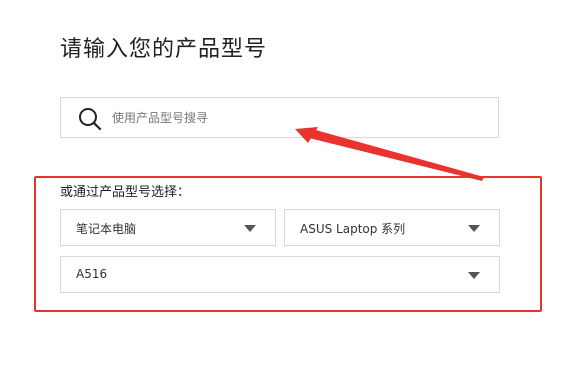 This screenshot has width=587, height=381. I want to click on model-select: A516, so click(280, 274).